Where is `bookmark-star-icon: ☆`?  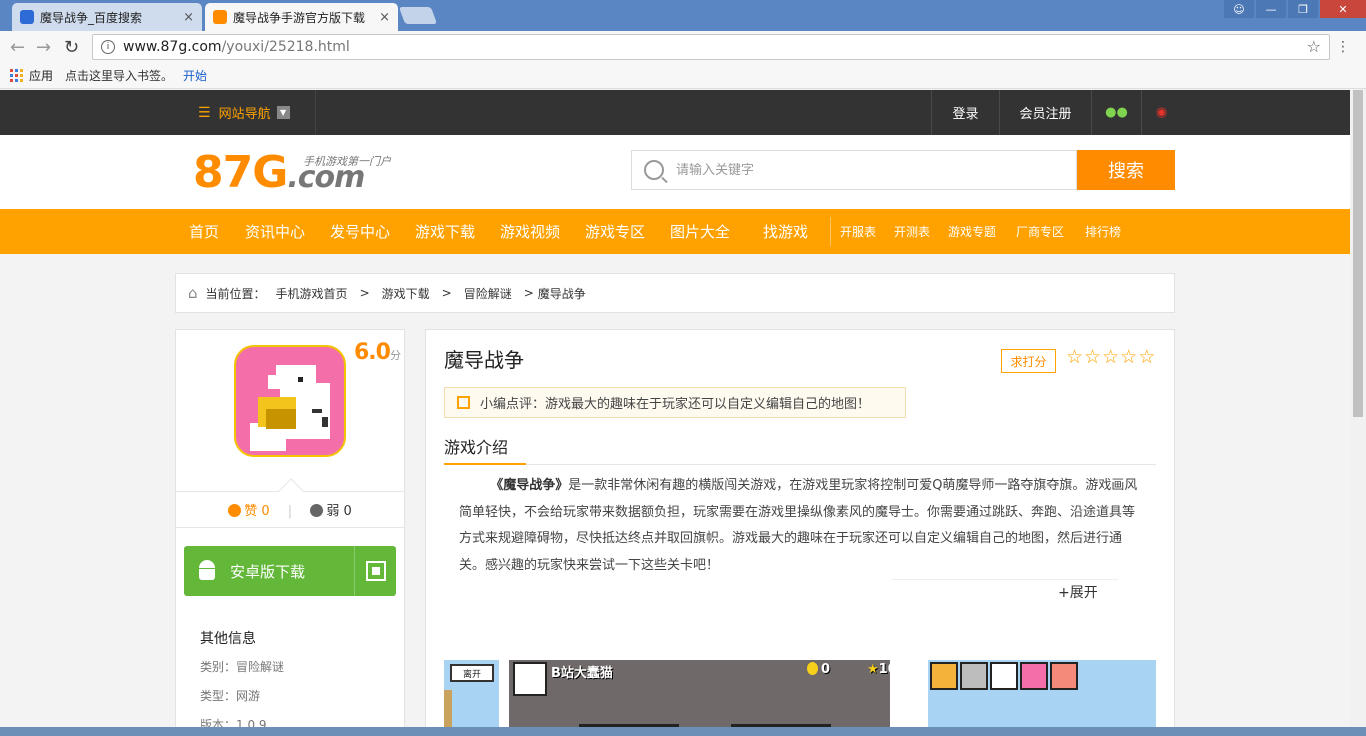
bookmark-star-icon: ☆ is located at coordinates (1314, 46).